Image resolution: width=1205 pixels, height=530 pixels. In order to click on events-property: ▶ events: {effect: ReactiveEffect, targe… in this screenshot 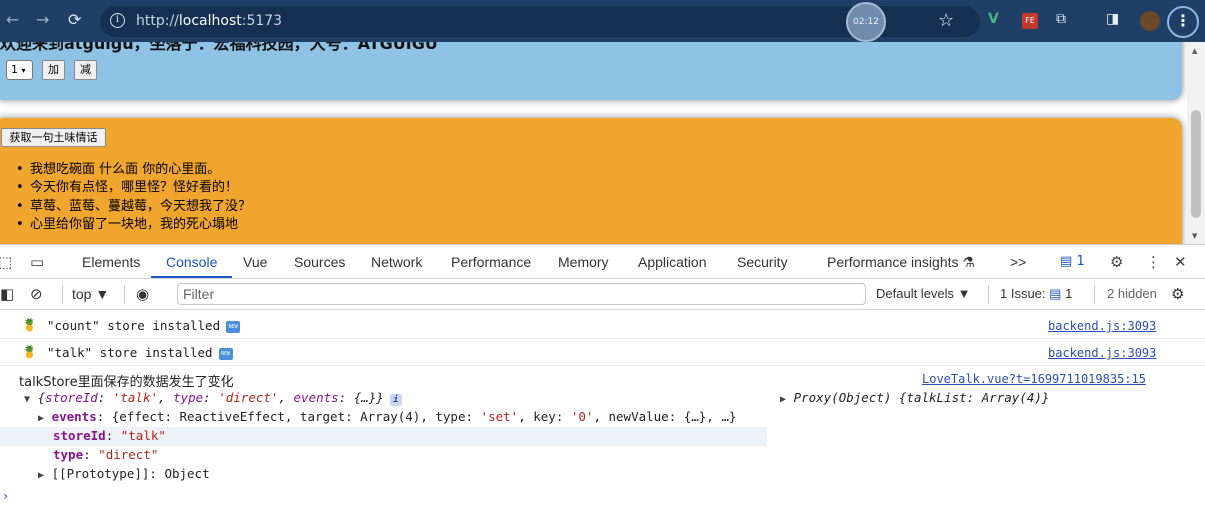, I will do `click(387, 416)`.